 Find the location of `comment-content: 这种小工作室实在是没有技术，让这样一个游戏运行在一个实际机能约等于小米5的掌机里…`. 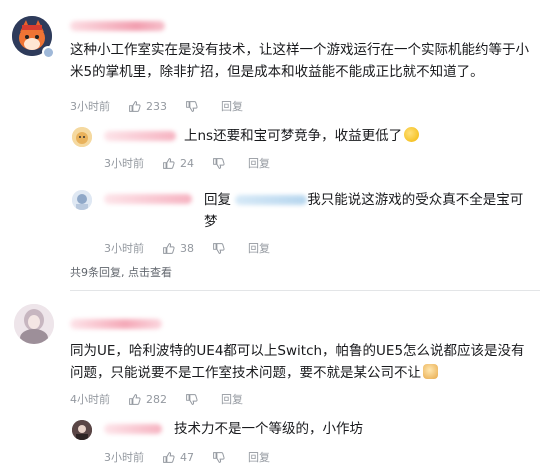

comment-content: 这种小工作室实在是没有技术，让这样一个游戏运行在一个实际机能约等于小米5的掌机里… is located at coordinates (299, 61).